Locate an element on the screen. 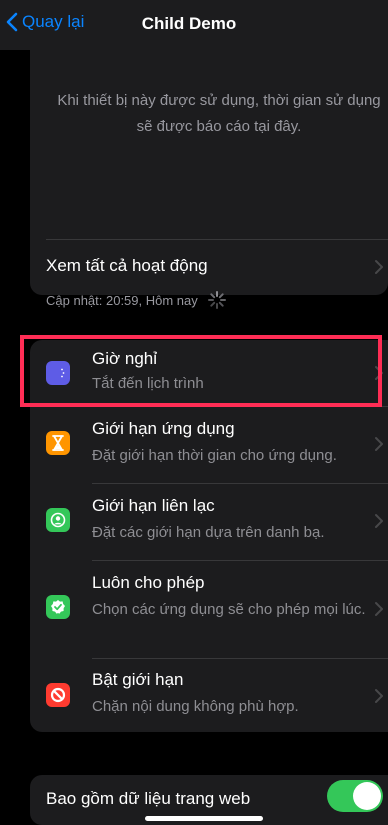  home-indicator is located at coordinates (204, 818).